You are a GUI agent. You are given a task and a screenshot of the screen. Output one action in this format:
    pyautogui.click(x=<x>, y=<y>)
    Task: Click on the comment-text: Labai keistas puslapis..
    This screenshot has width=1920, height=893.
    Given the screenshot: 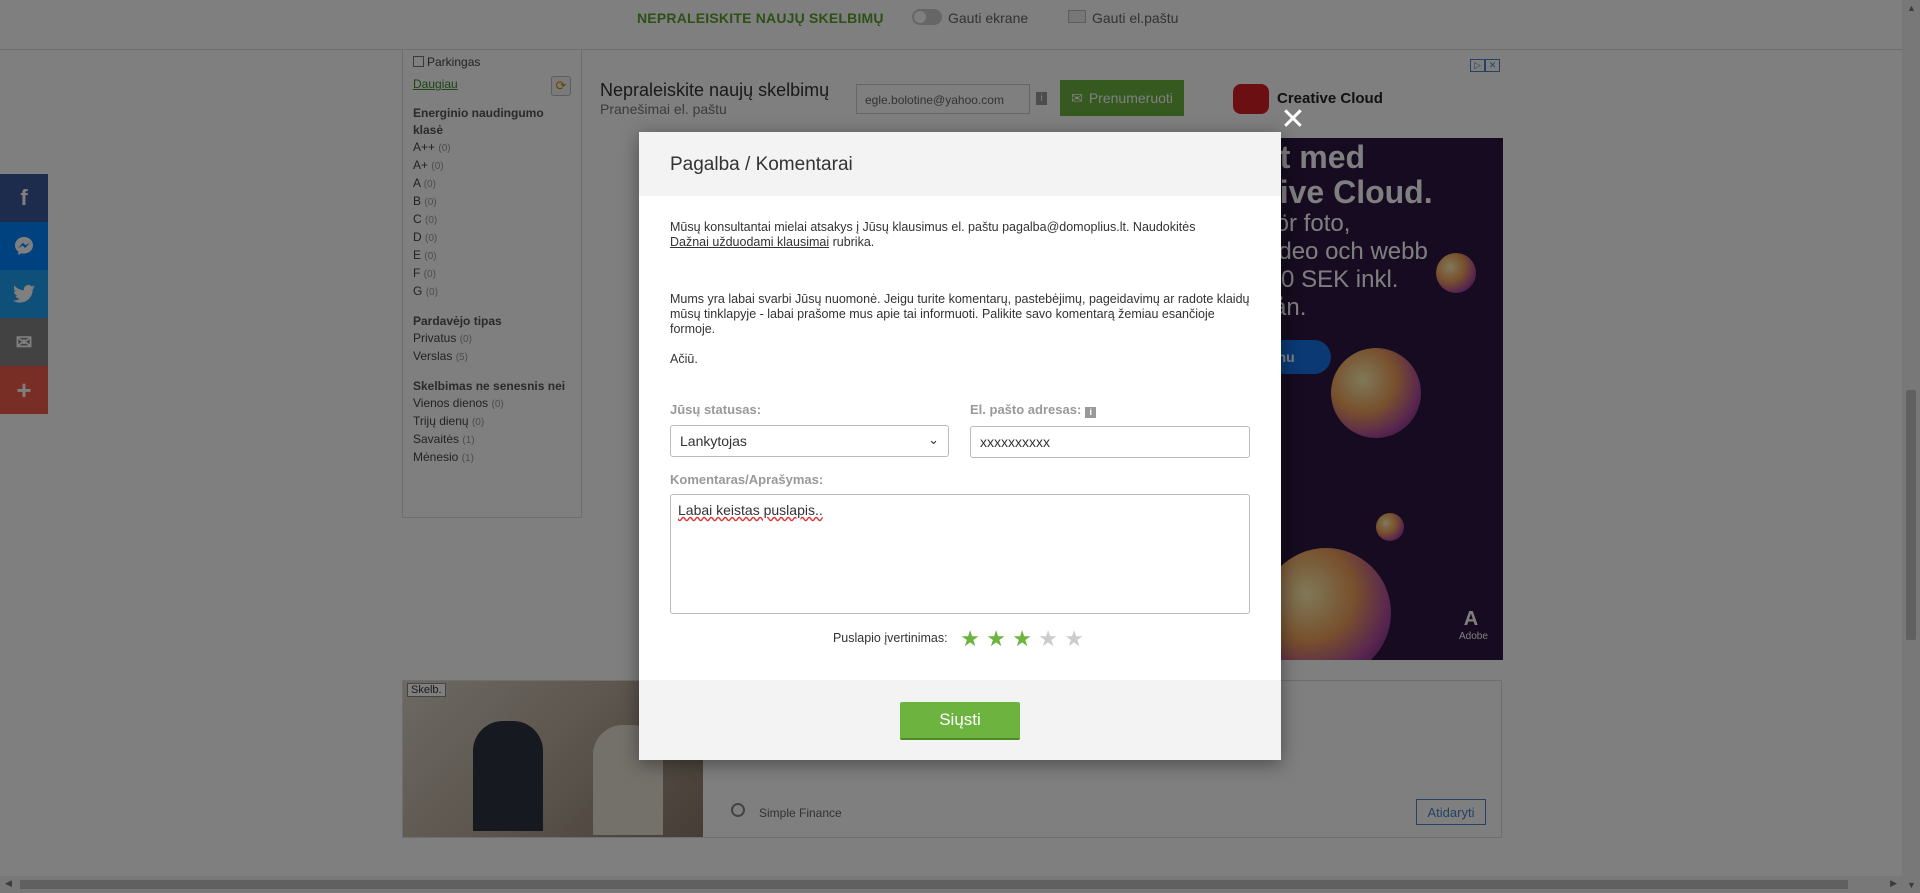 What is the action you would take?
    pyautogui.click(x=750, y=510)
    